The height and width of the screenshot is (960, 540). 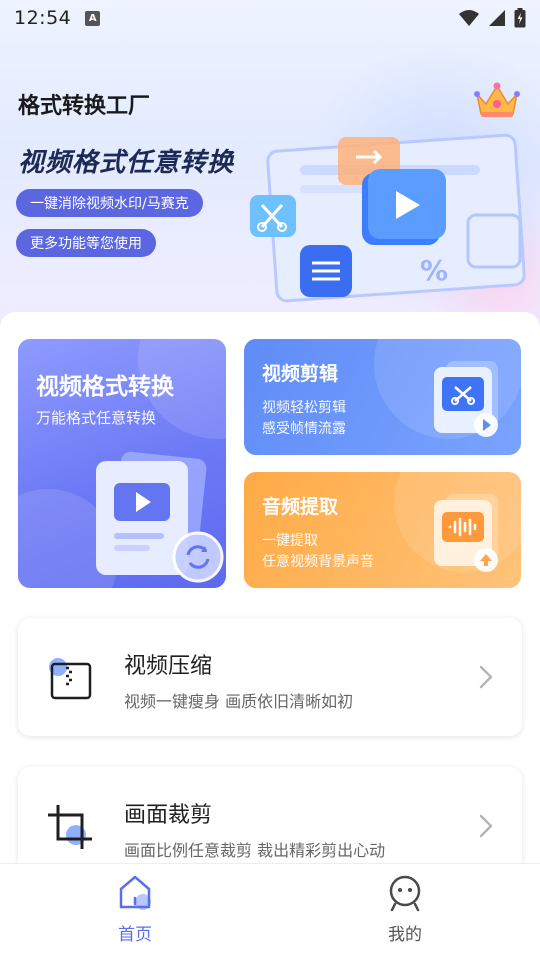 I want to click on nav-home: 首页, so click(x=135, y=912).